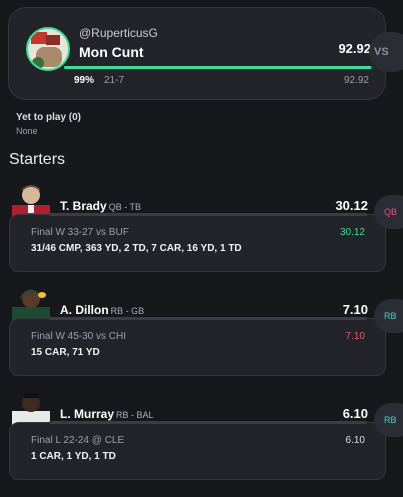 This screenshot has height=497, width=403. I want to click on player-score: 7.10, so click(355, 309).